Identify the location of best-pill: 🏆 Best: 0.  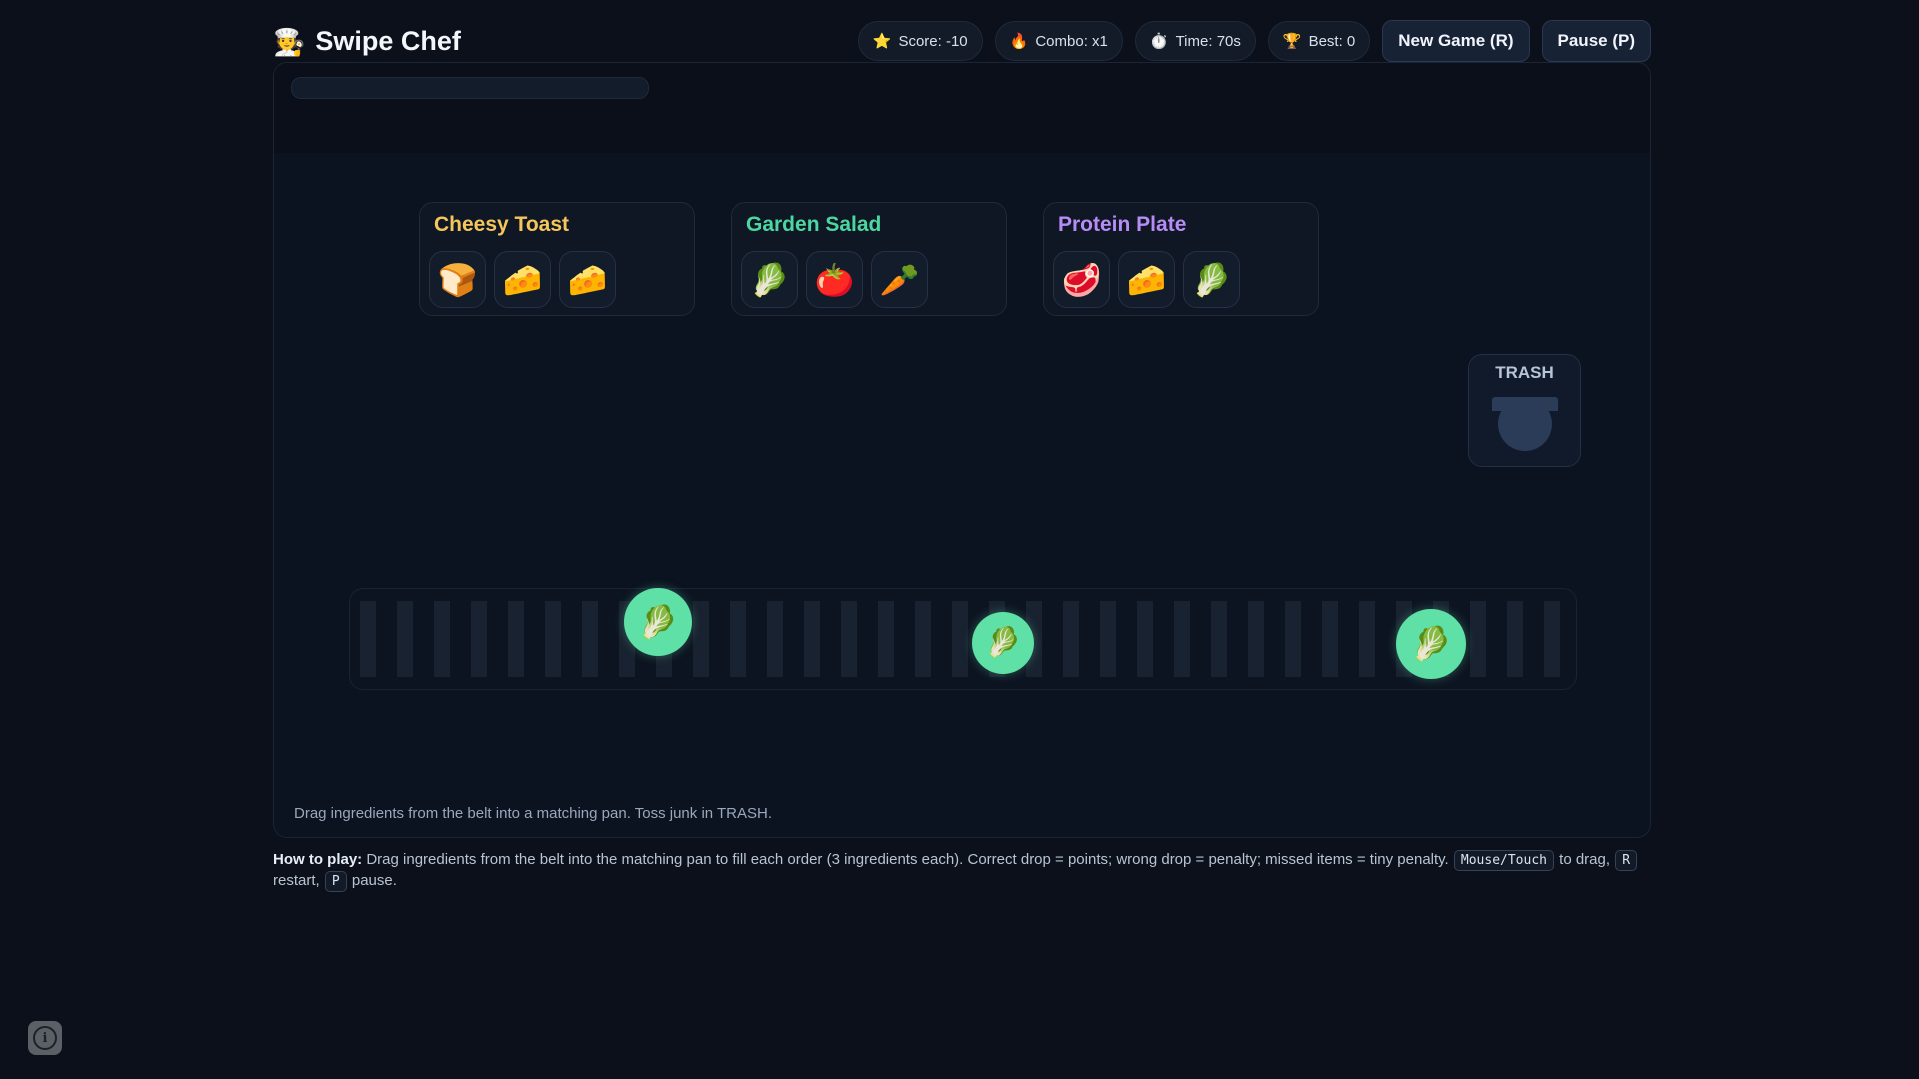
(1319, 41).